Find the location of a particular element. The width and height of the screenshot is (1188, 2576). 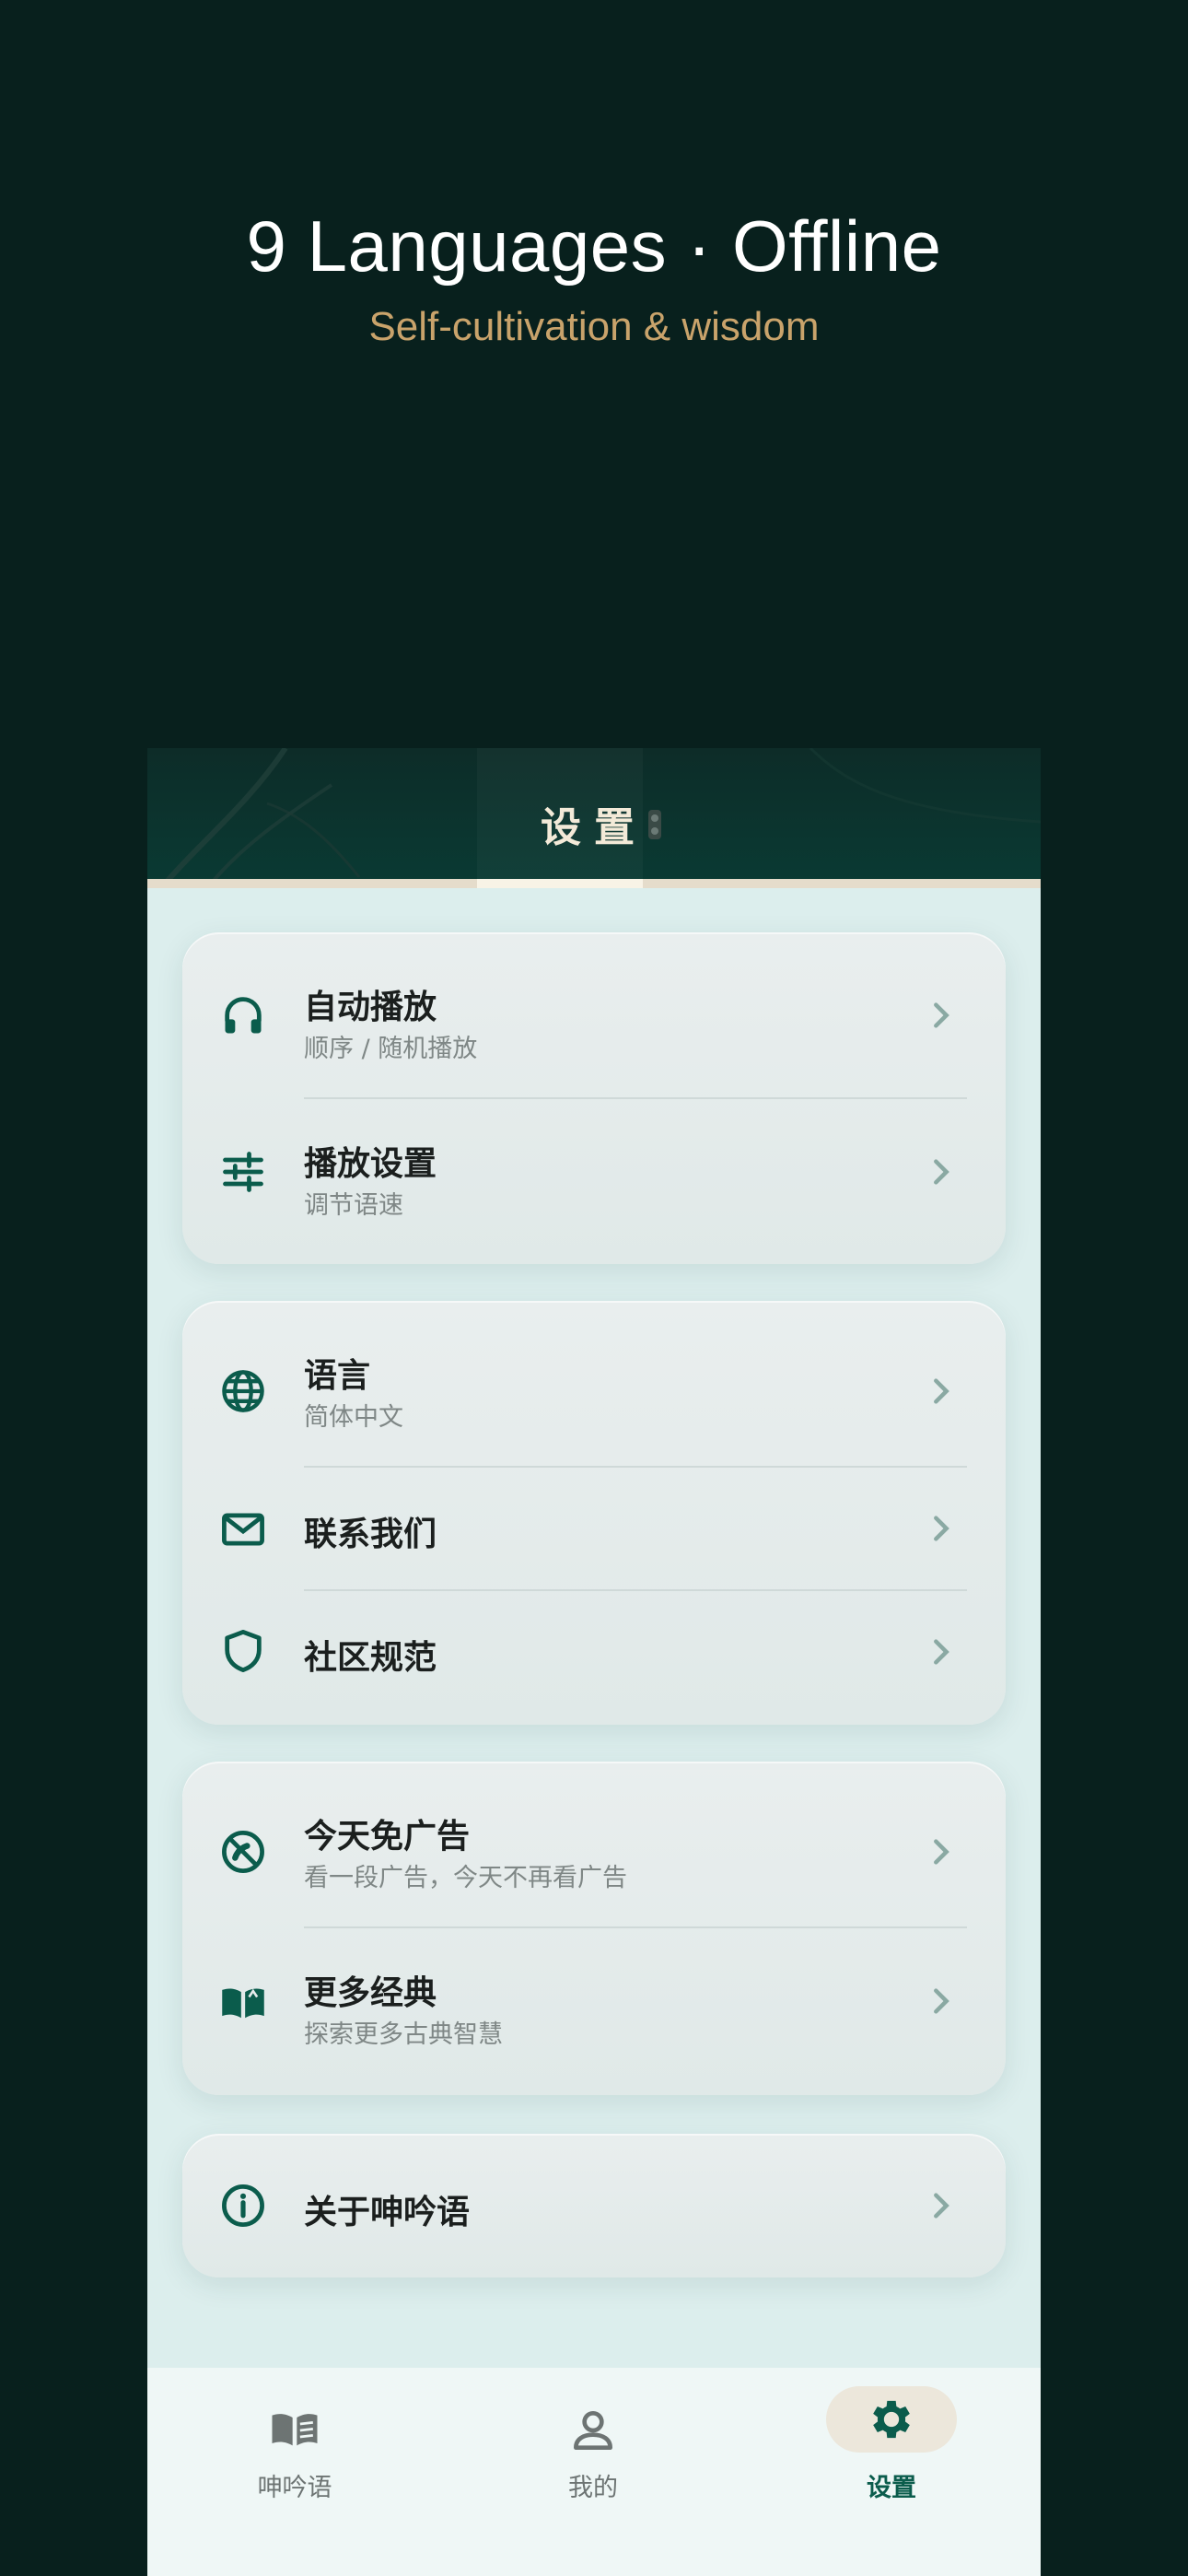

settings-row-subtitle: 调节语速 is located at coordinates (353, 1205).